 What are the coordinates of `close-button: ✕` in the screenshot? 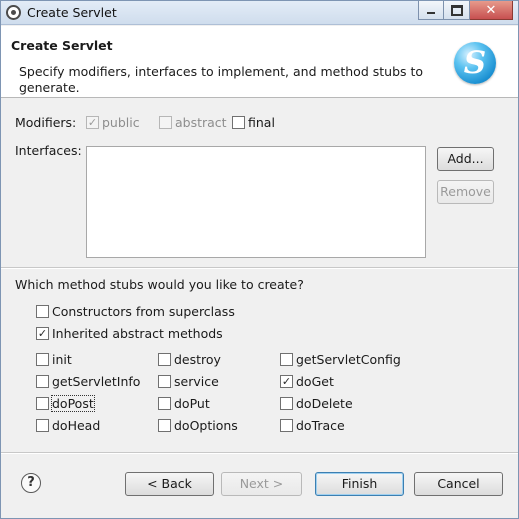 It's located at (491, 10).